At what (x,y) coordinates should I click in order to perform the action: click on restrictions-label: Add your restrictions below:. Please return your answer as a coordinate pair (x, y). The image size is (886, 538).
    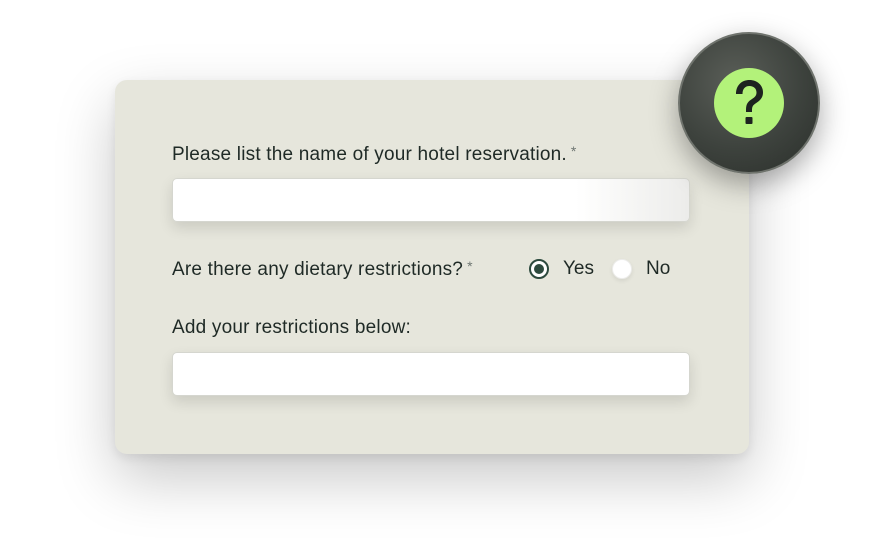
    Looking at the image, I should click on (291, 327).